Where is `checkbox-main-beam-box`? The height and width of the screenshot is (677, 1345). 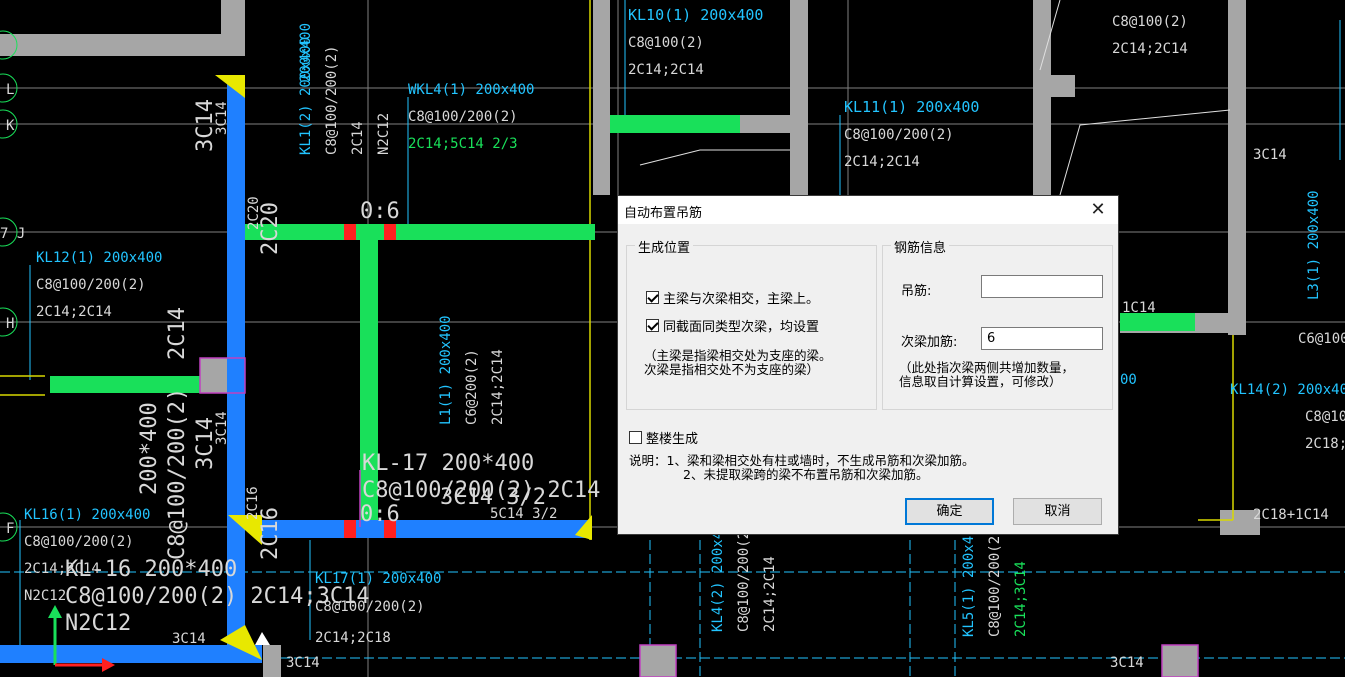 checkbox-main-beam-box is located at coordinates (652, 297).